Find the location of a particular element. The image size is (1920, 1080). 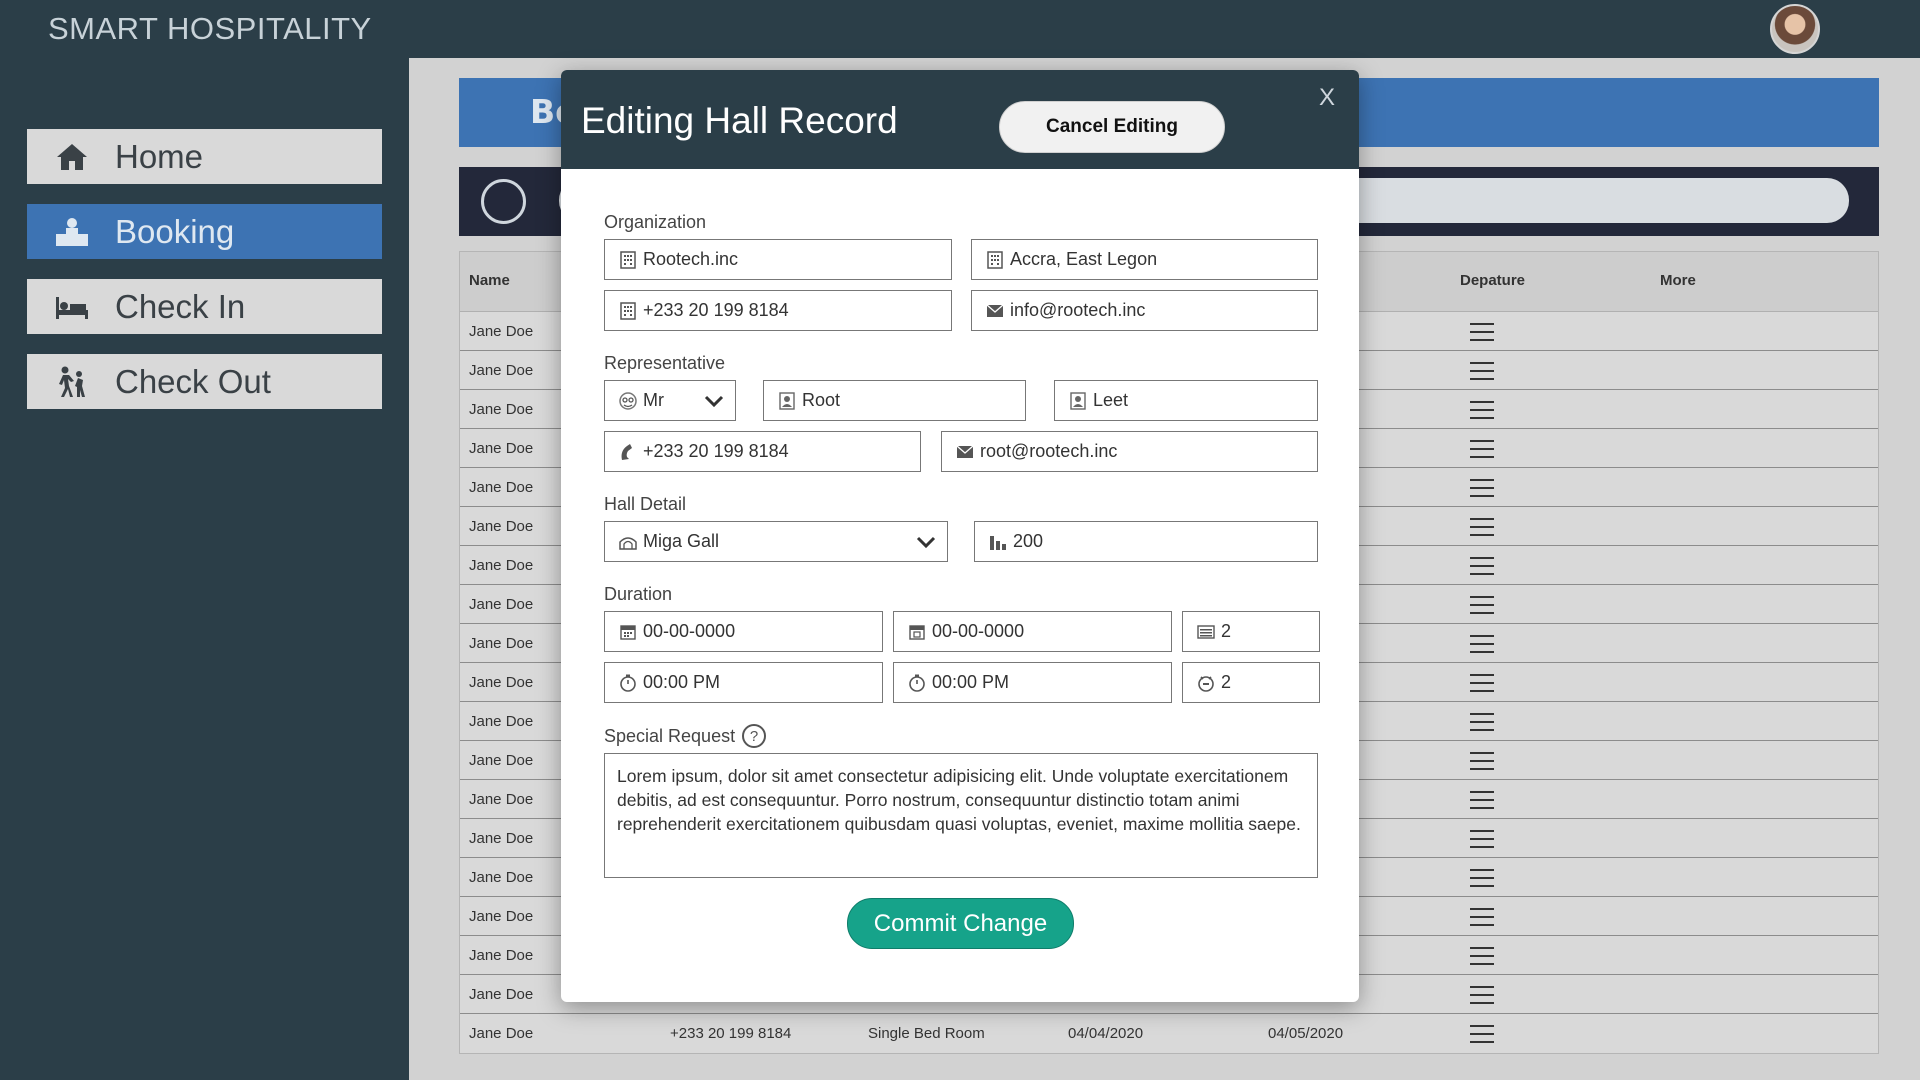

hall-capacity-value: 200 is located at coordinates (1028, 541).